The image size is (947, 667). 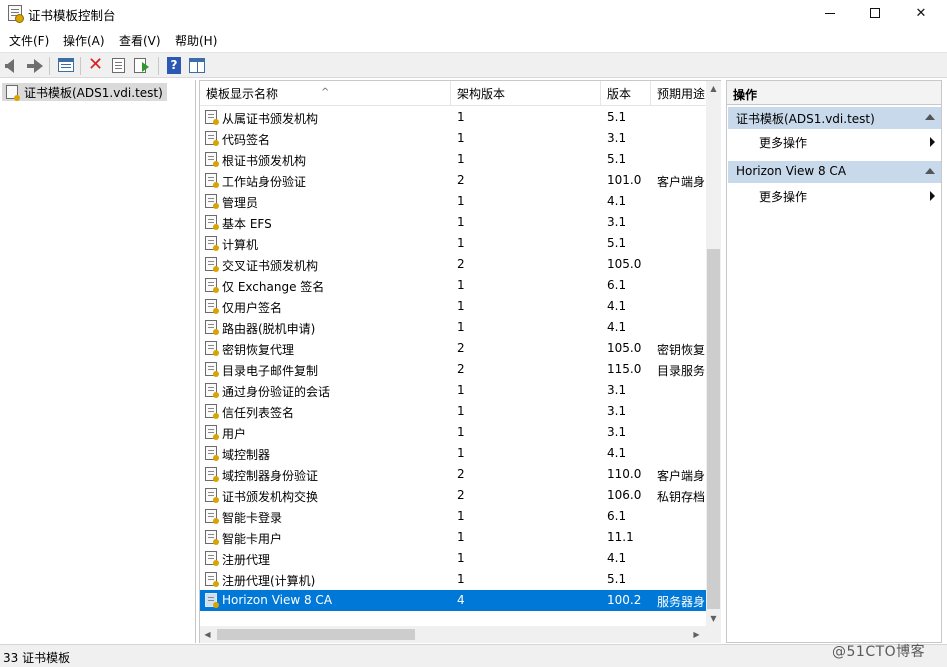 I want to click on cell-schema-version: 4, so click(x=461, y=600).